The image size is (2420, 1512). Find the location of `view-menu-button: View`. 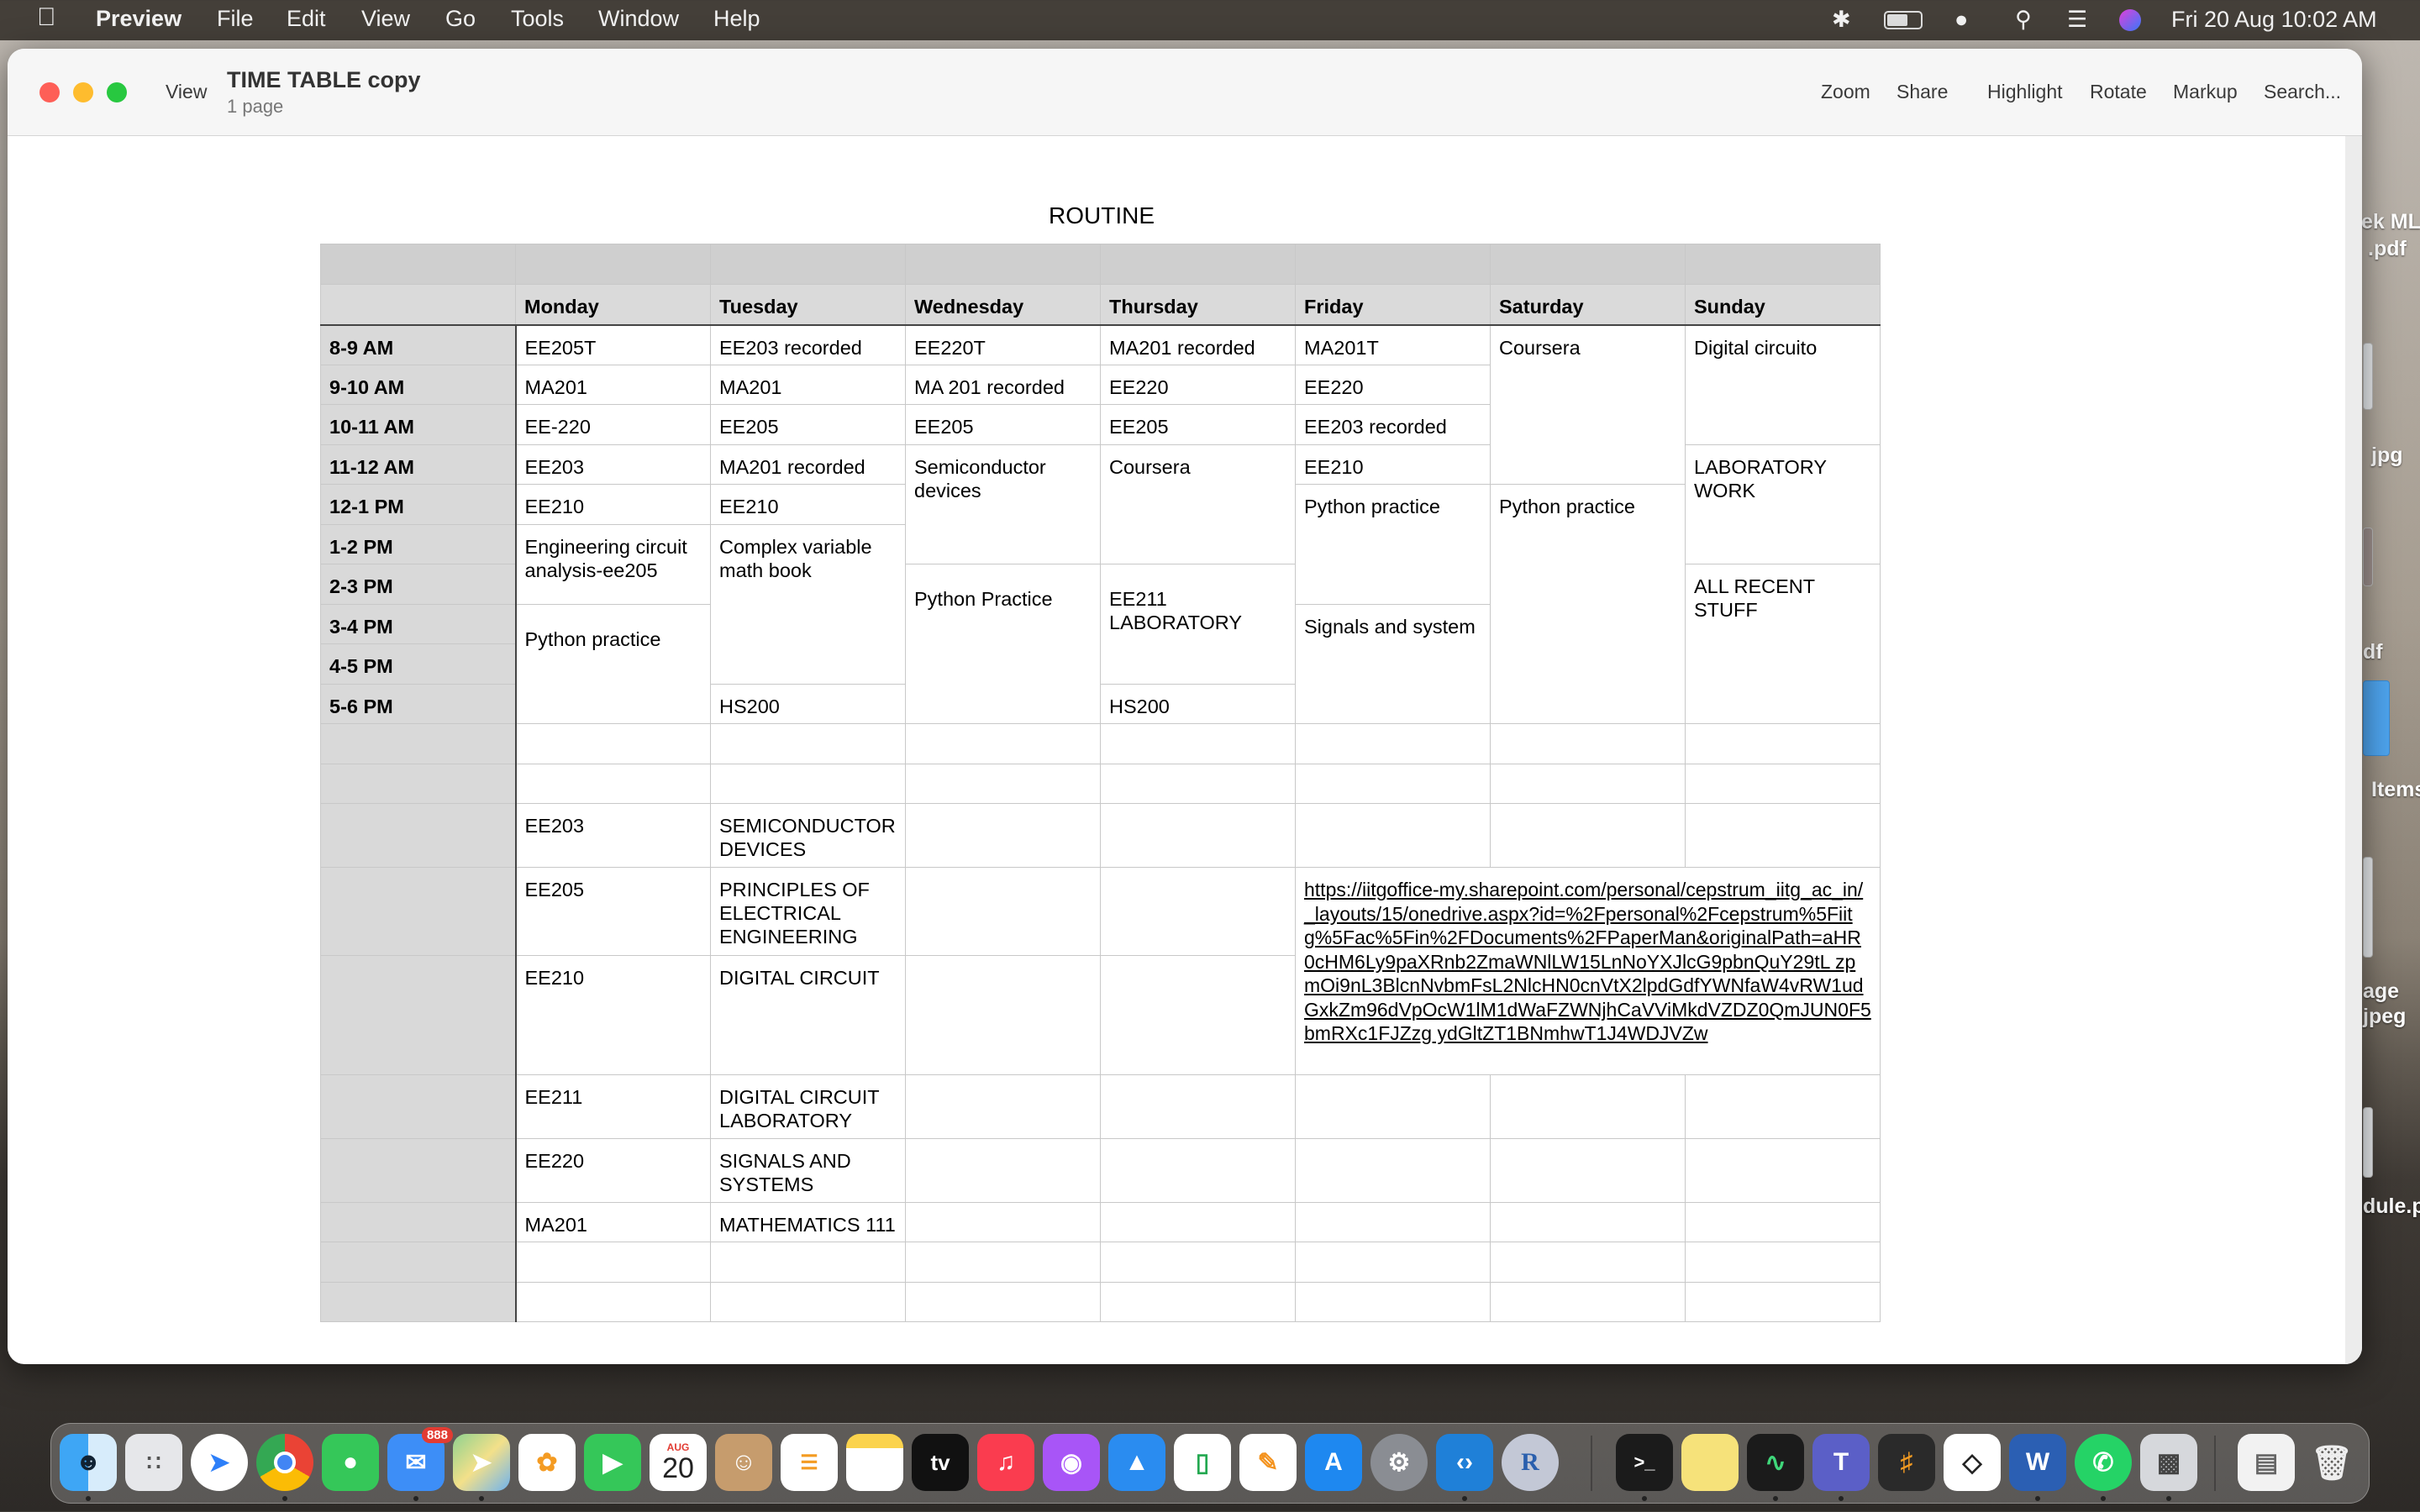

view-menu-button: View is located at coordinates (187, 92).